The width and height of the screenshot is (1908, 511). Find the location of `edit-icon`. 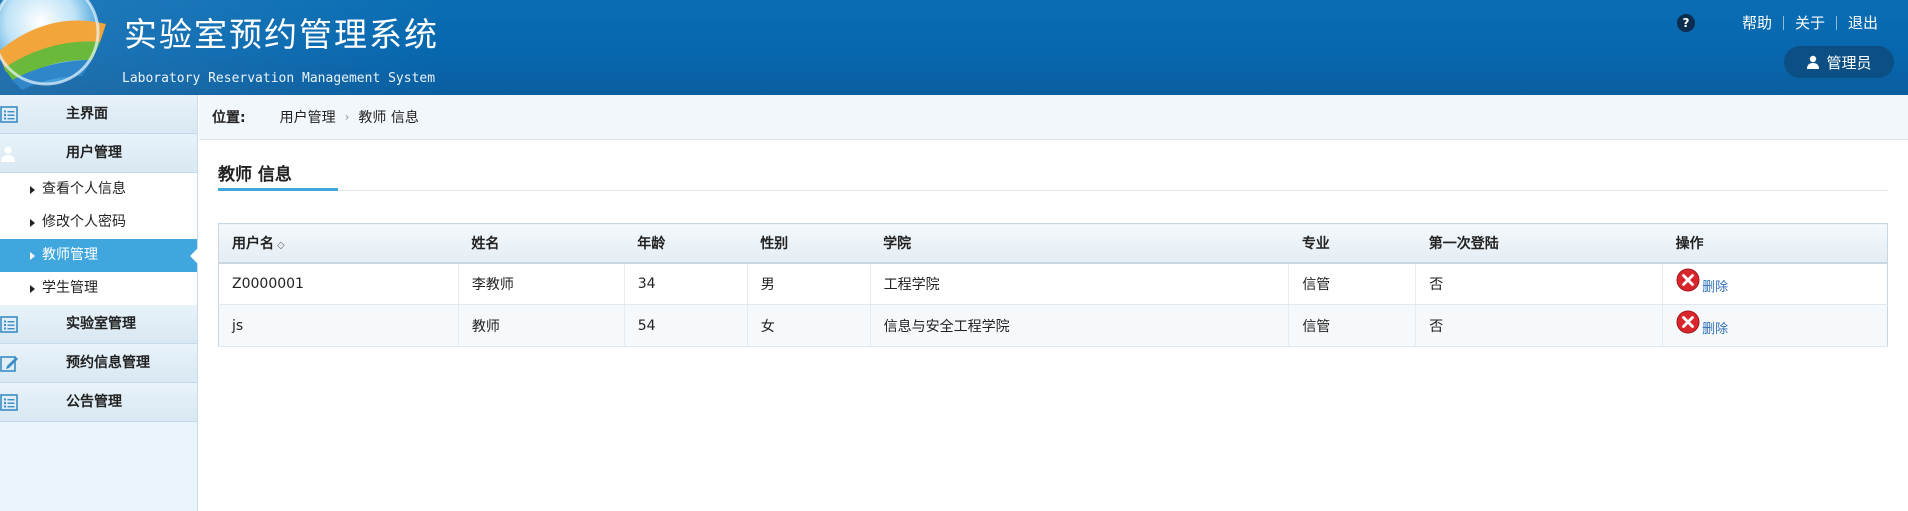

edit-icon is located at coordinates (9, 364).